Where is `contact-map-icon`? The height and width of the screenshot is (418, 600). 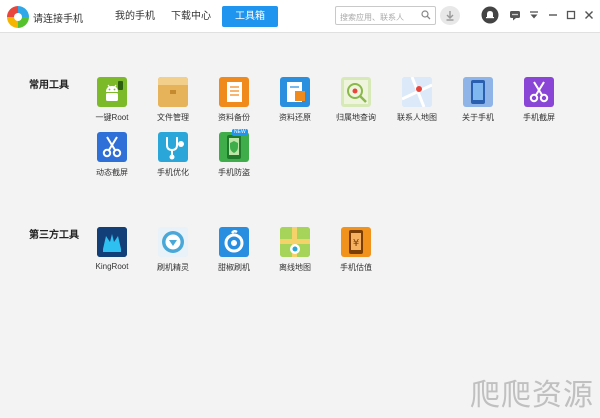
contact-map-icon is located at coordinates (417, 92).